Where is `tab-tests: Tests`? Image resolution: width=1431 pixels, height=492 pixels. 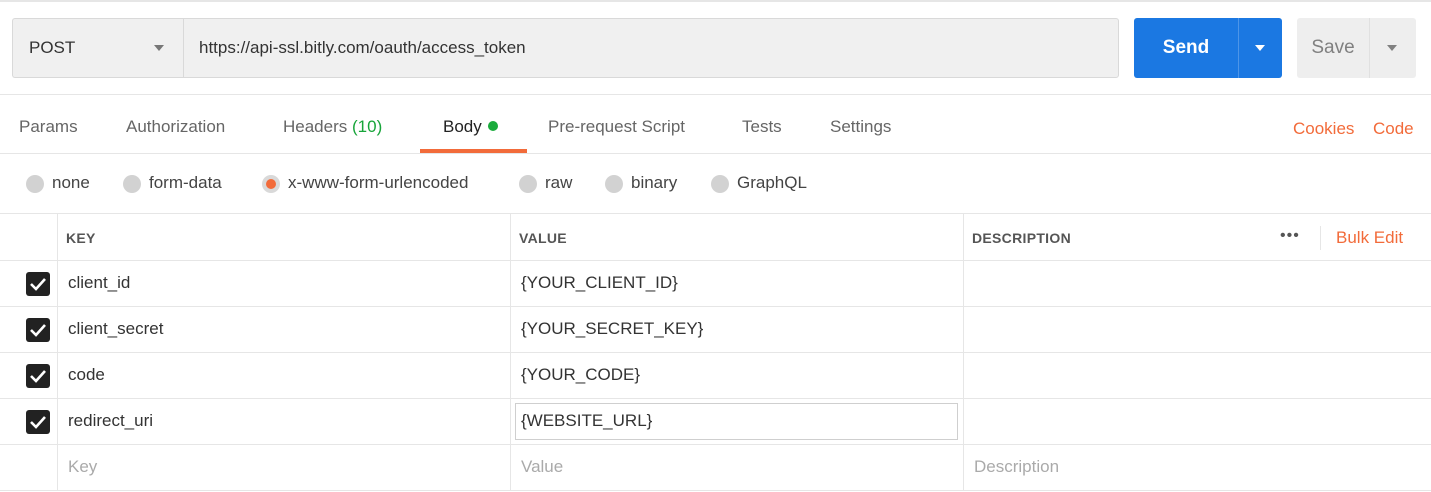 tab-tests: Tests is located at coordinates (762, 127).